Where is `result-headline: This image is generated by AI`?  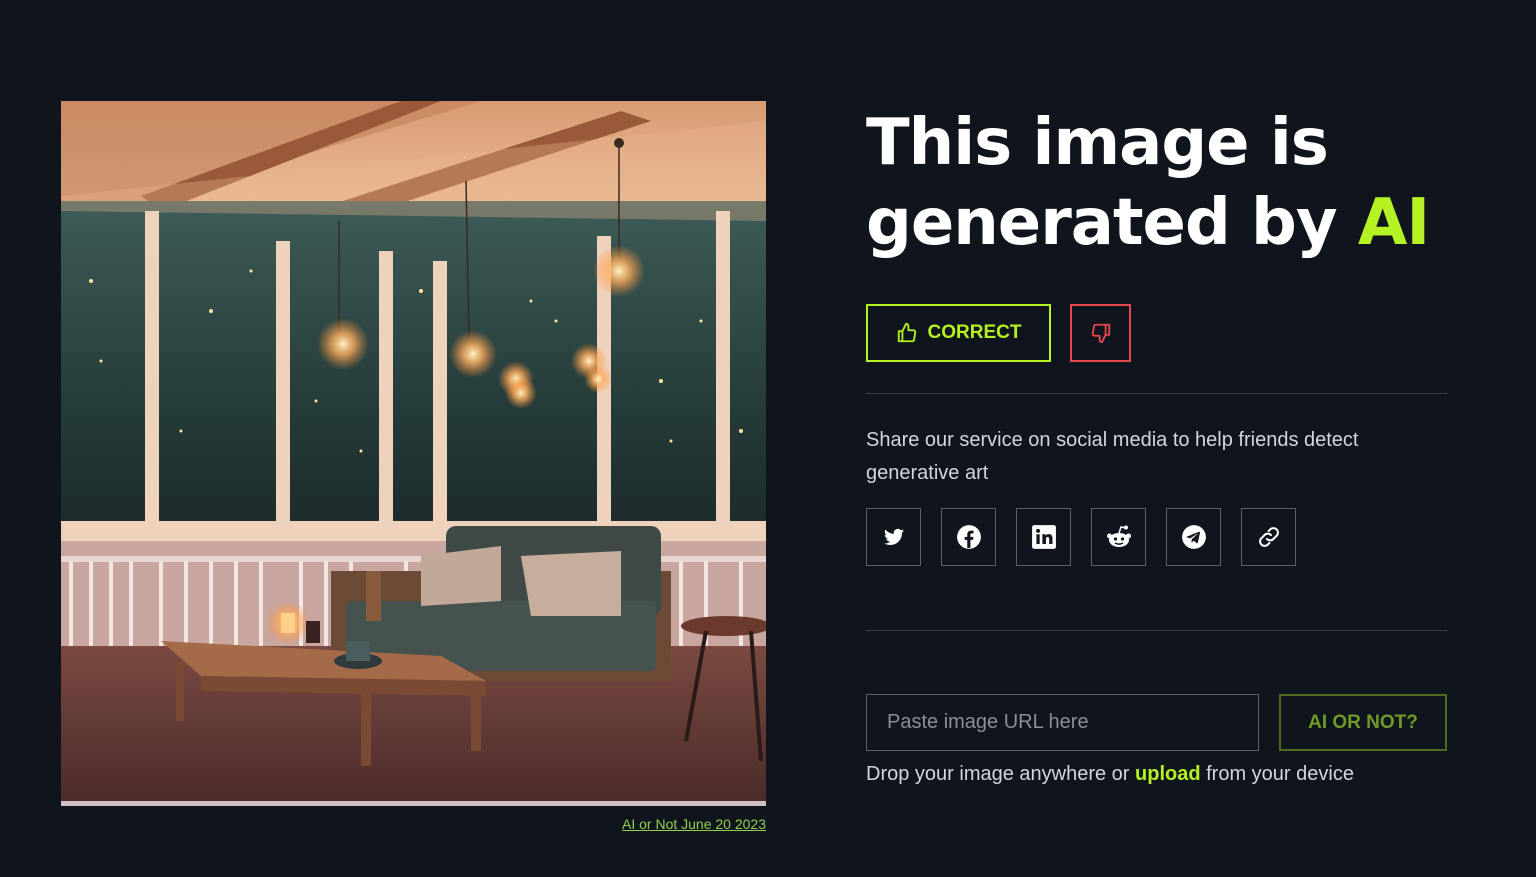
result-headline: This image is generated by AI is located at coordinates (1166, 183).